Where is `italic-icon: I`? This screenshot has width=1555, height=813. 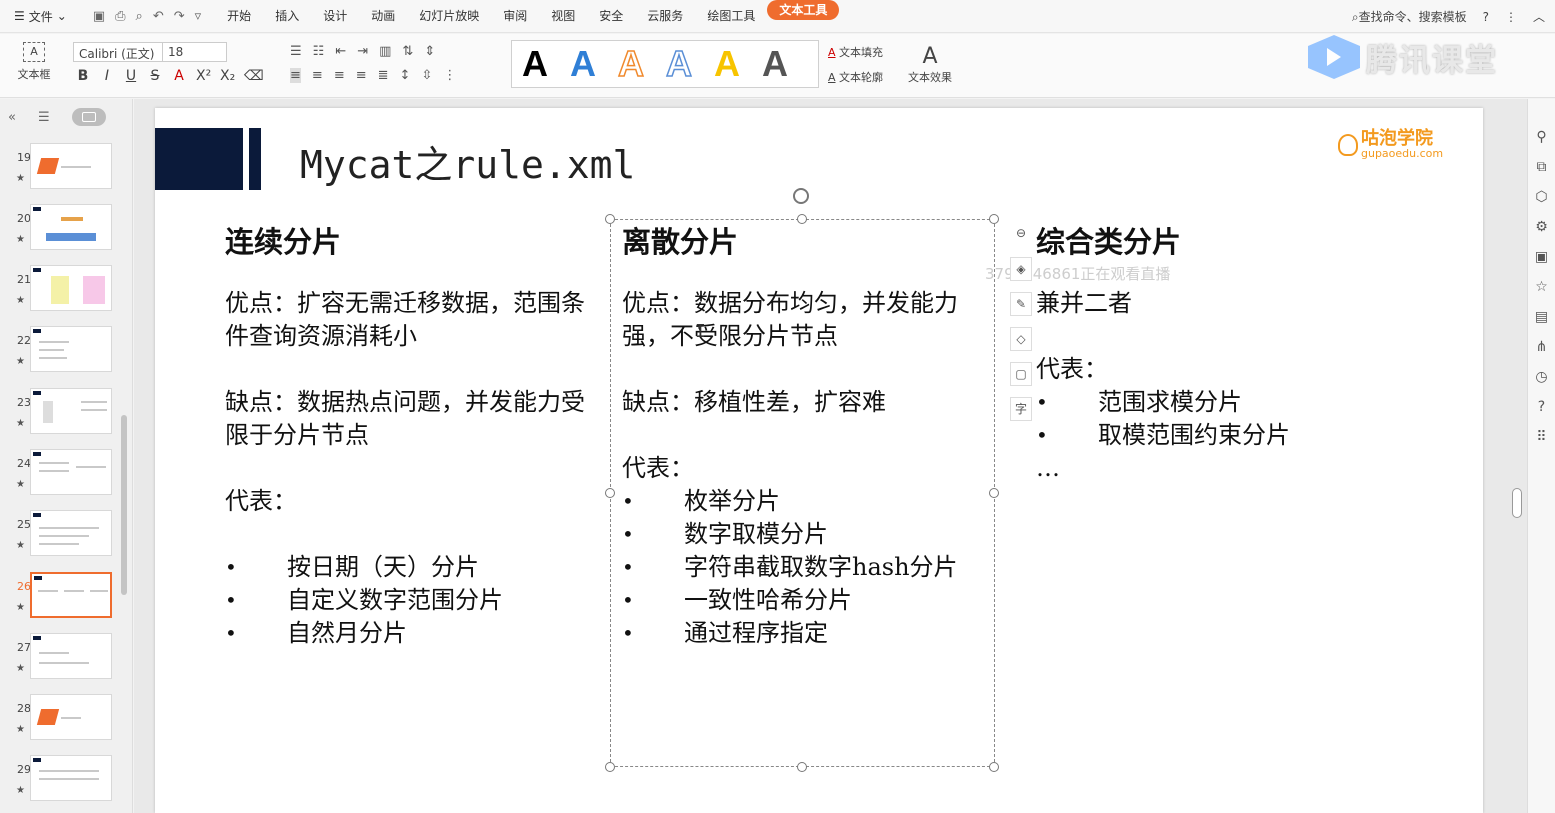
italic-icon: I is located at coordinates (107, 76).